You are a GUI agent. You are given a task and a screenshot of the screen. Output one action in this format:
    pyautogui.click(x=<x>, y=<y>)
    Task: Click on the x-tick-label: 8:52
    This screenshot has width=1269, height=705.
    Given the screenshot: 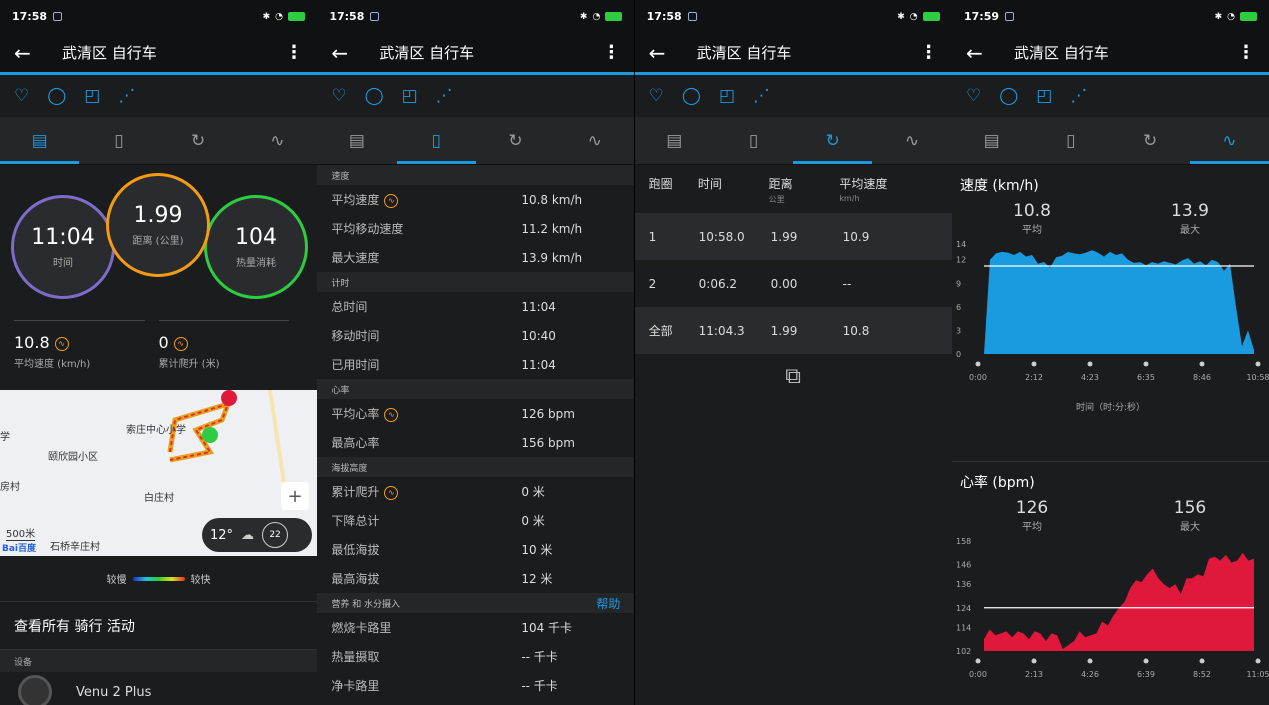 What is the action you would take?
    pyautogui.click(x=1202, y=674)
    